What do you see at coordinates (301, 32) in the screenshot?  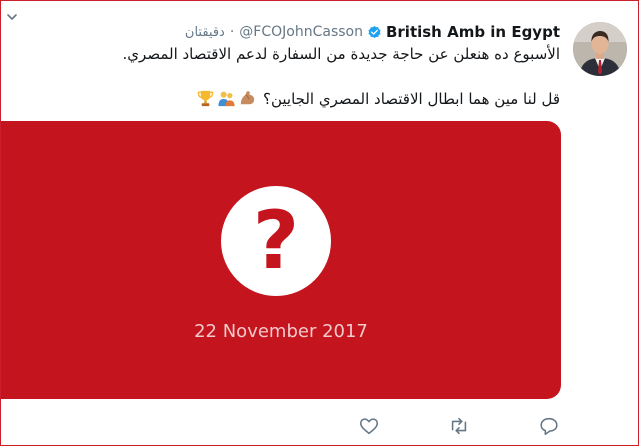 I see `author-handle: @FCOJohnCasson` at bounding box center [301, 32].